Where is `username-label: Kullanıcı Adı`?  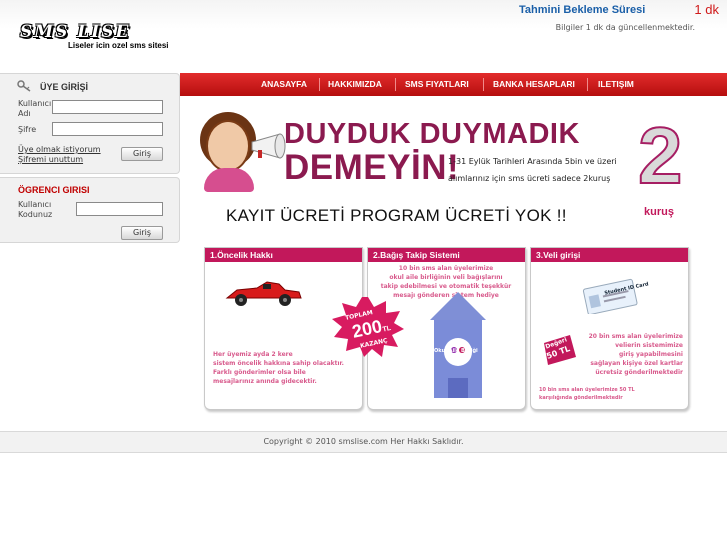 username-label: Kullanıcı Adı is located at coordinates (34, 109).